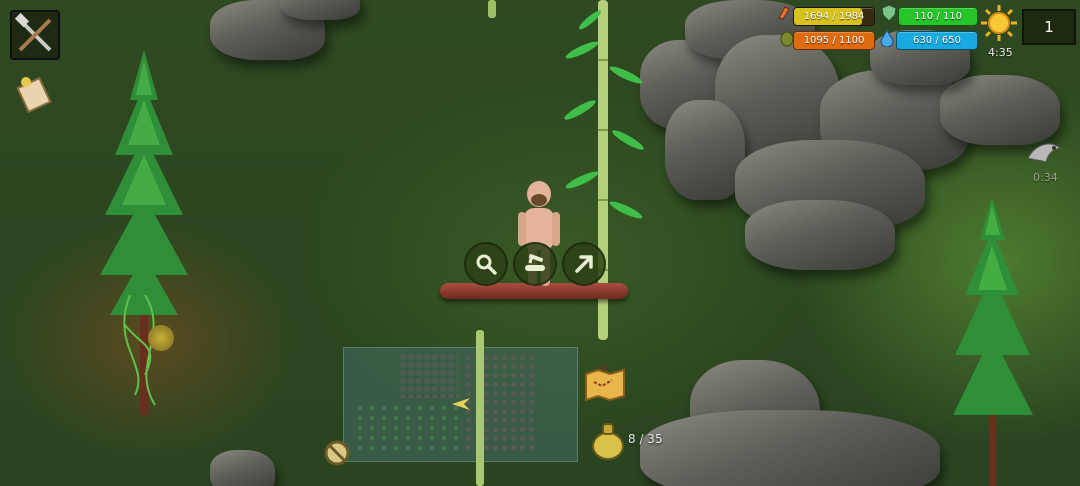 Image resolution: width=1080 pixels, height=486 pixels. Describe the element at coordinates (1000, 52) in the screenshot. I see `game-time: 4:35` at that location.